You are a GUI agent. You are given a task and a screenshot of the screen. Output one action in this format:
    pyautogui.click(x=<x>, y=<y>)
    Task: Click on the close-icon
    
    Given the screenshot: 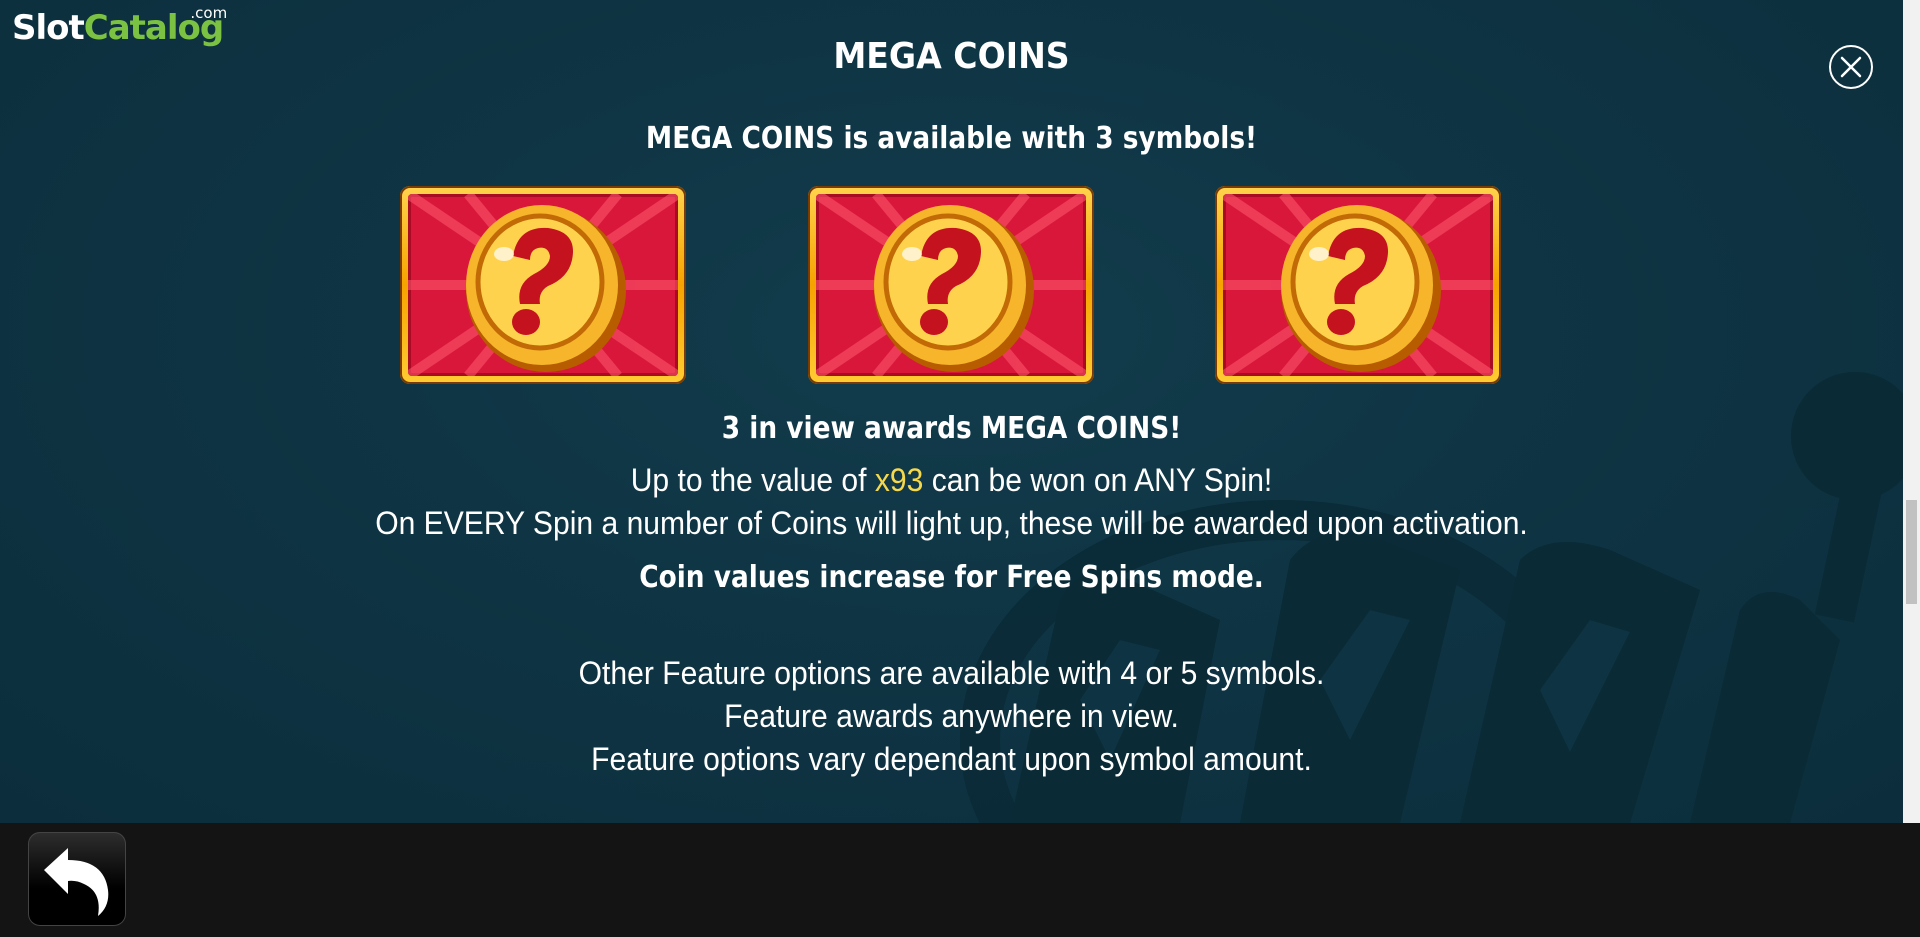 What is the action you would take?
    pyautogui.click(x=1851, y=67)
    